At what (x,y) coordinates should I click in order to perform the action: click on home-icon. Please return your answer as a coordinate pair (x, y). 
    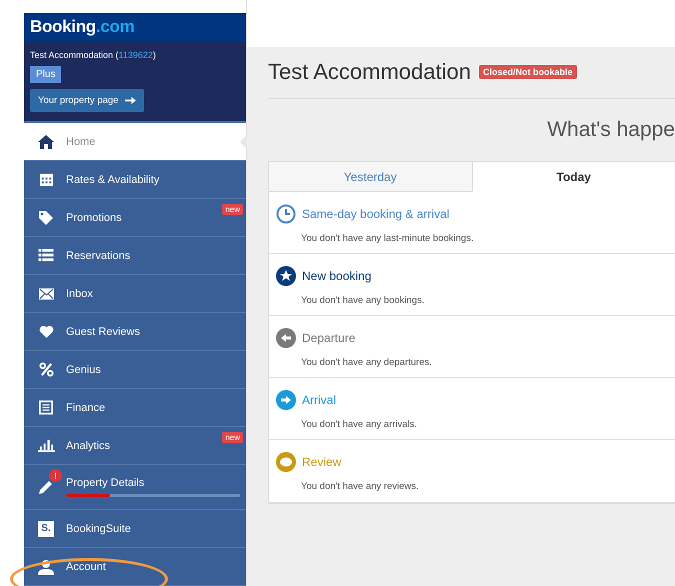
    Looking at the image, I should click on (46, 142).